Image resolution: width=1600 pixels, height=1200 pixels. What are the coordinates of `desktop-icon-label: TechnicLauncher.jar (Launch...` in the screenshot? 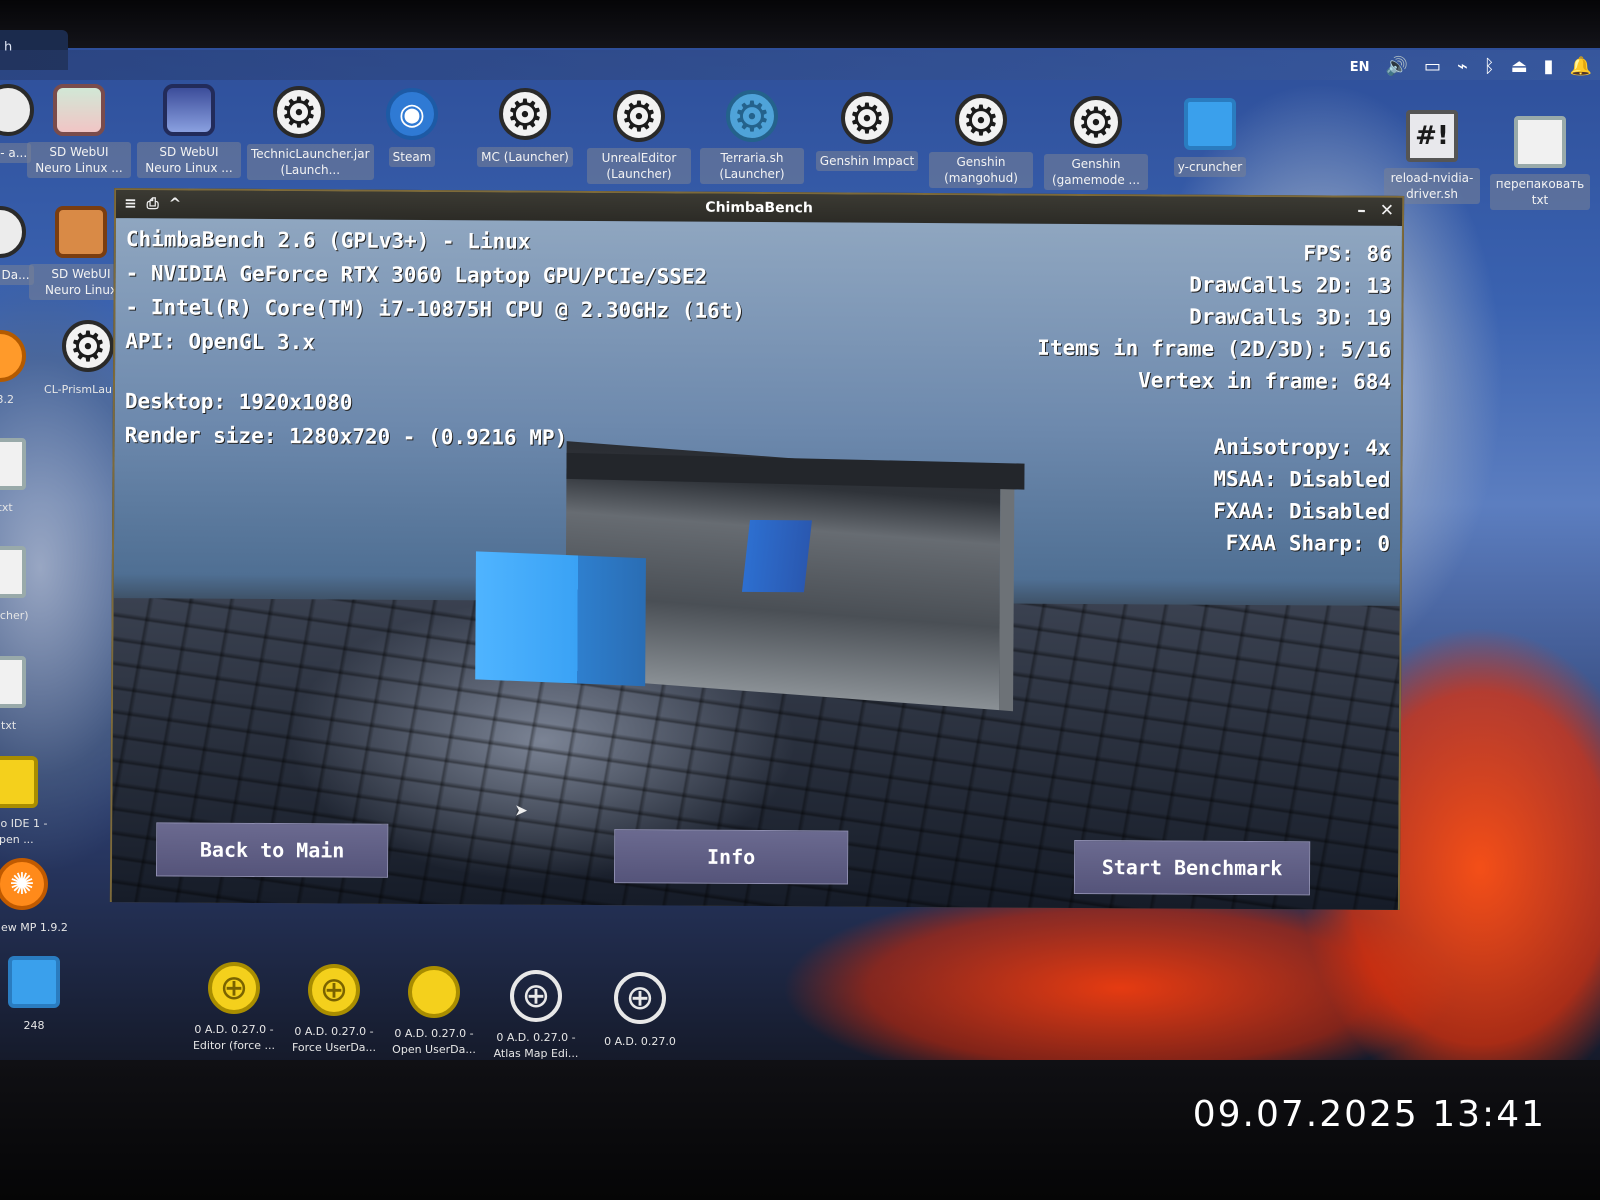 It's located at (310, 162).